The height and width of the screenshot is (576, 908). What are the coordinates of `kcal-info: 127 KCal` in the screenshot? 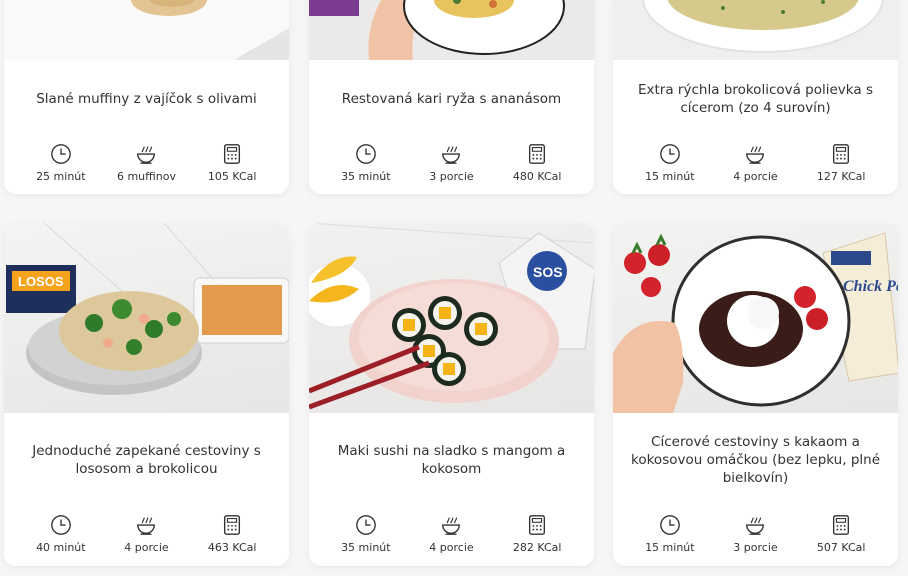 It's located at (841, 165).